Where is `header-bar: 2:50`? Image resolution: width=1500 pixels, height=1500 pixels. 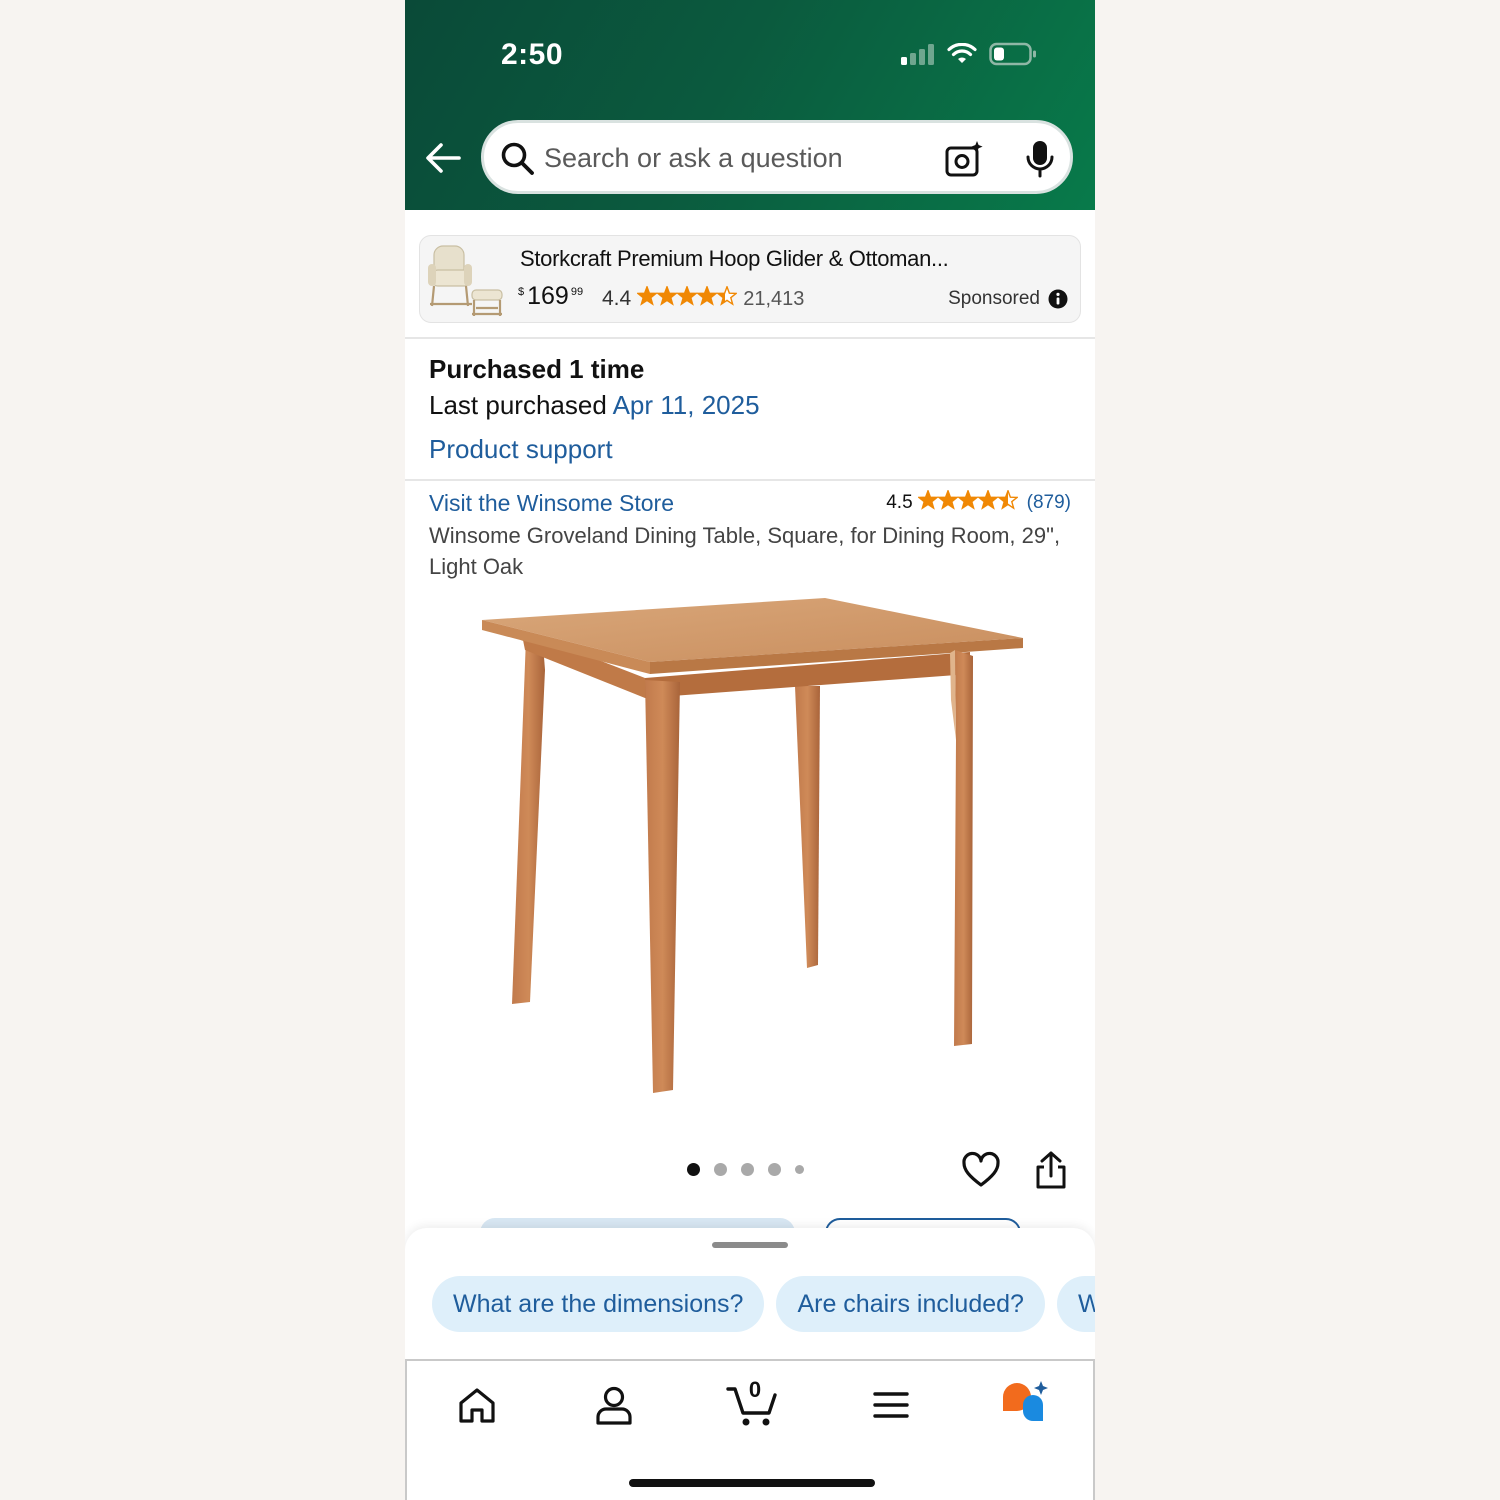
header-bar: 2:50 is located at coordinates (750, 105).